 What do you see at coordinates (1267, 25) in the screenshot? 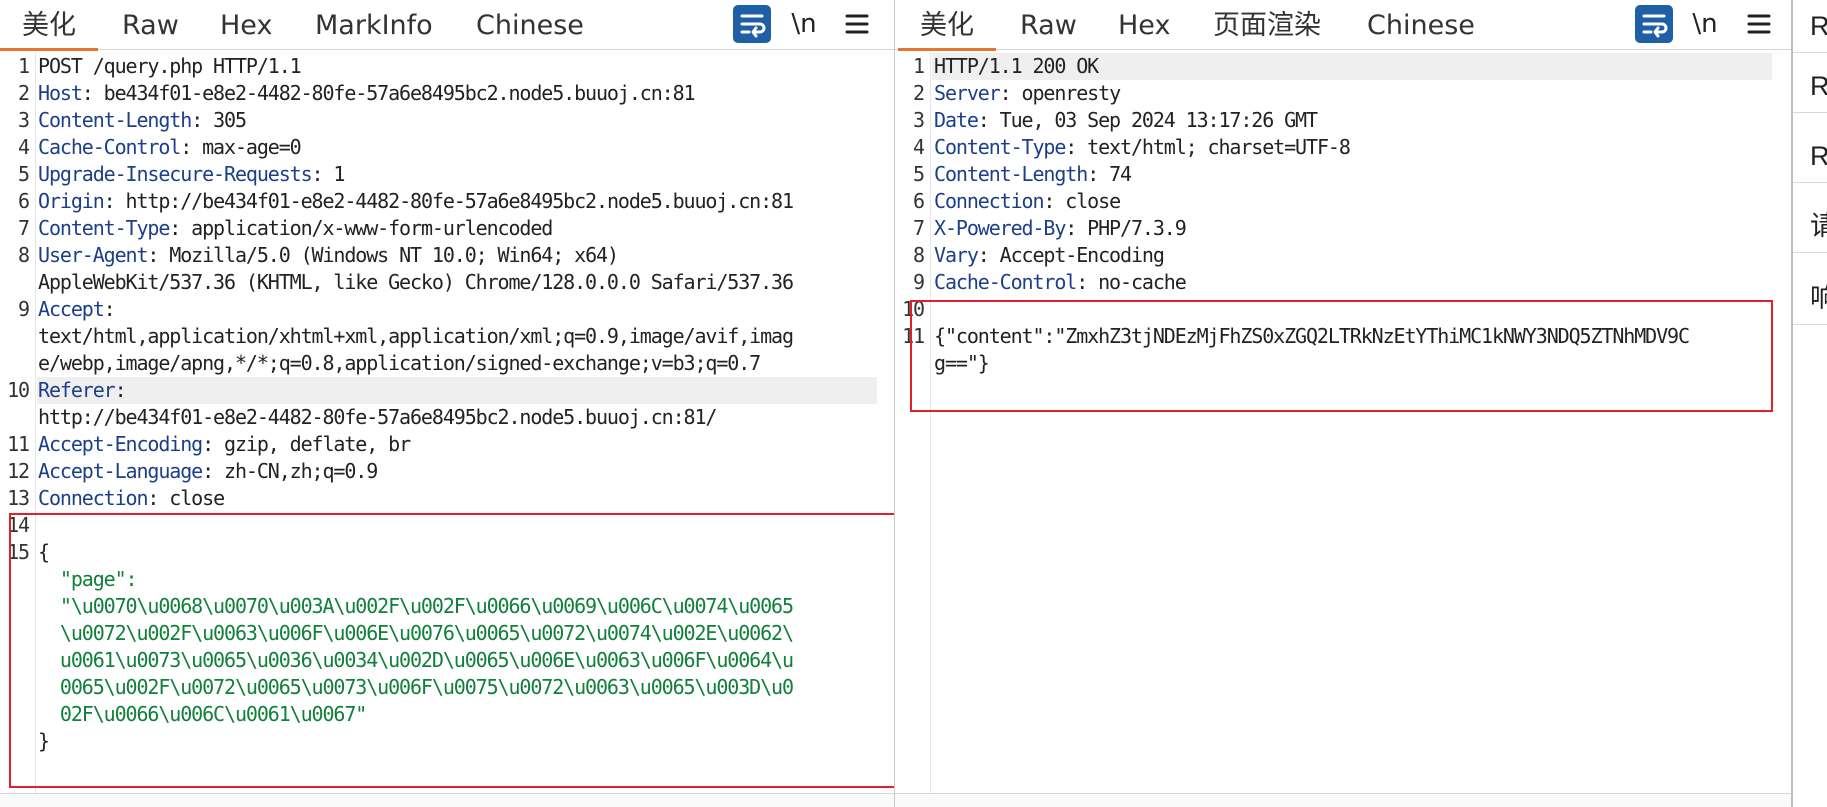
I see `tab-page-render: 页面渲染` at bounding box center [1267, 25].